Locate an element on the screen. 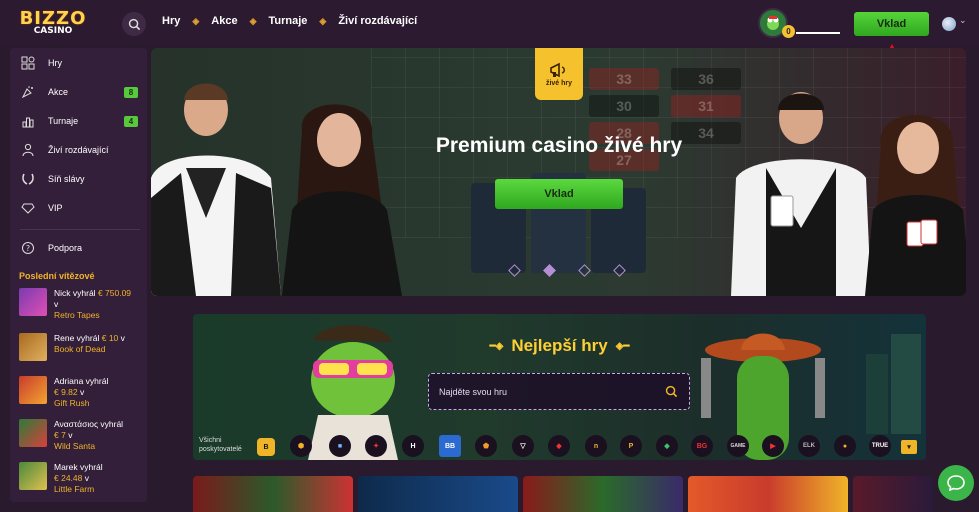 The height and width of the screenshot is (512, 979). winner-item: Marek vyhrál € 24.48 v Little Farm is located at coordinates (81, 478).